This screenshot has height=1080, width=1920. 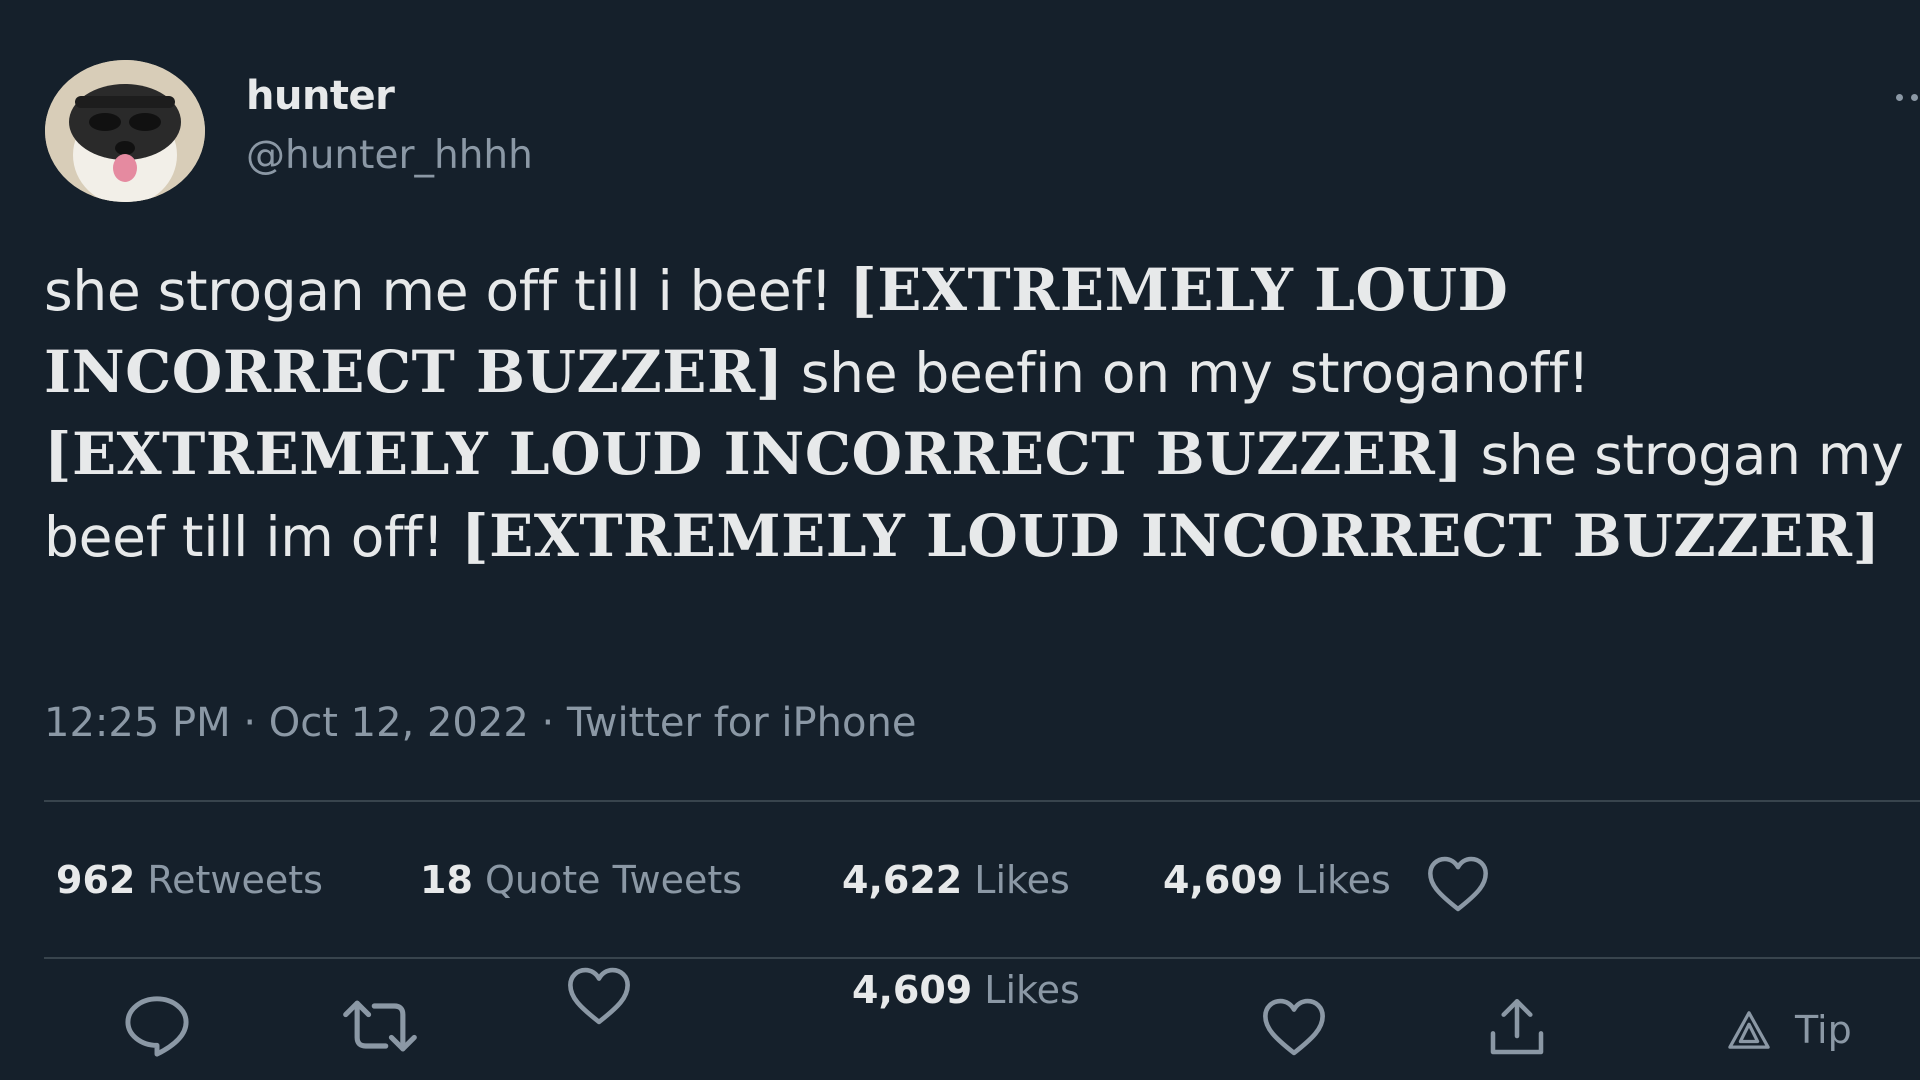 I want to click on likes-count-secondary: 4,609, so click(x=1223, y=880).